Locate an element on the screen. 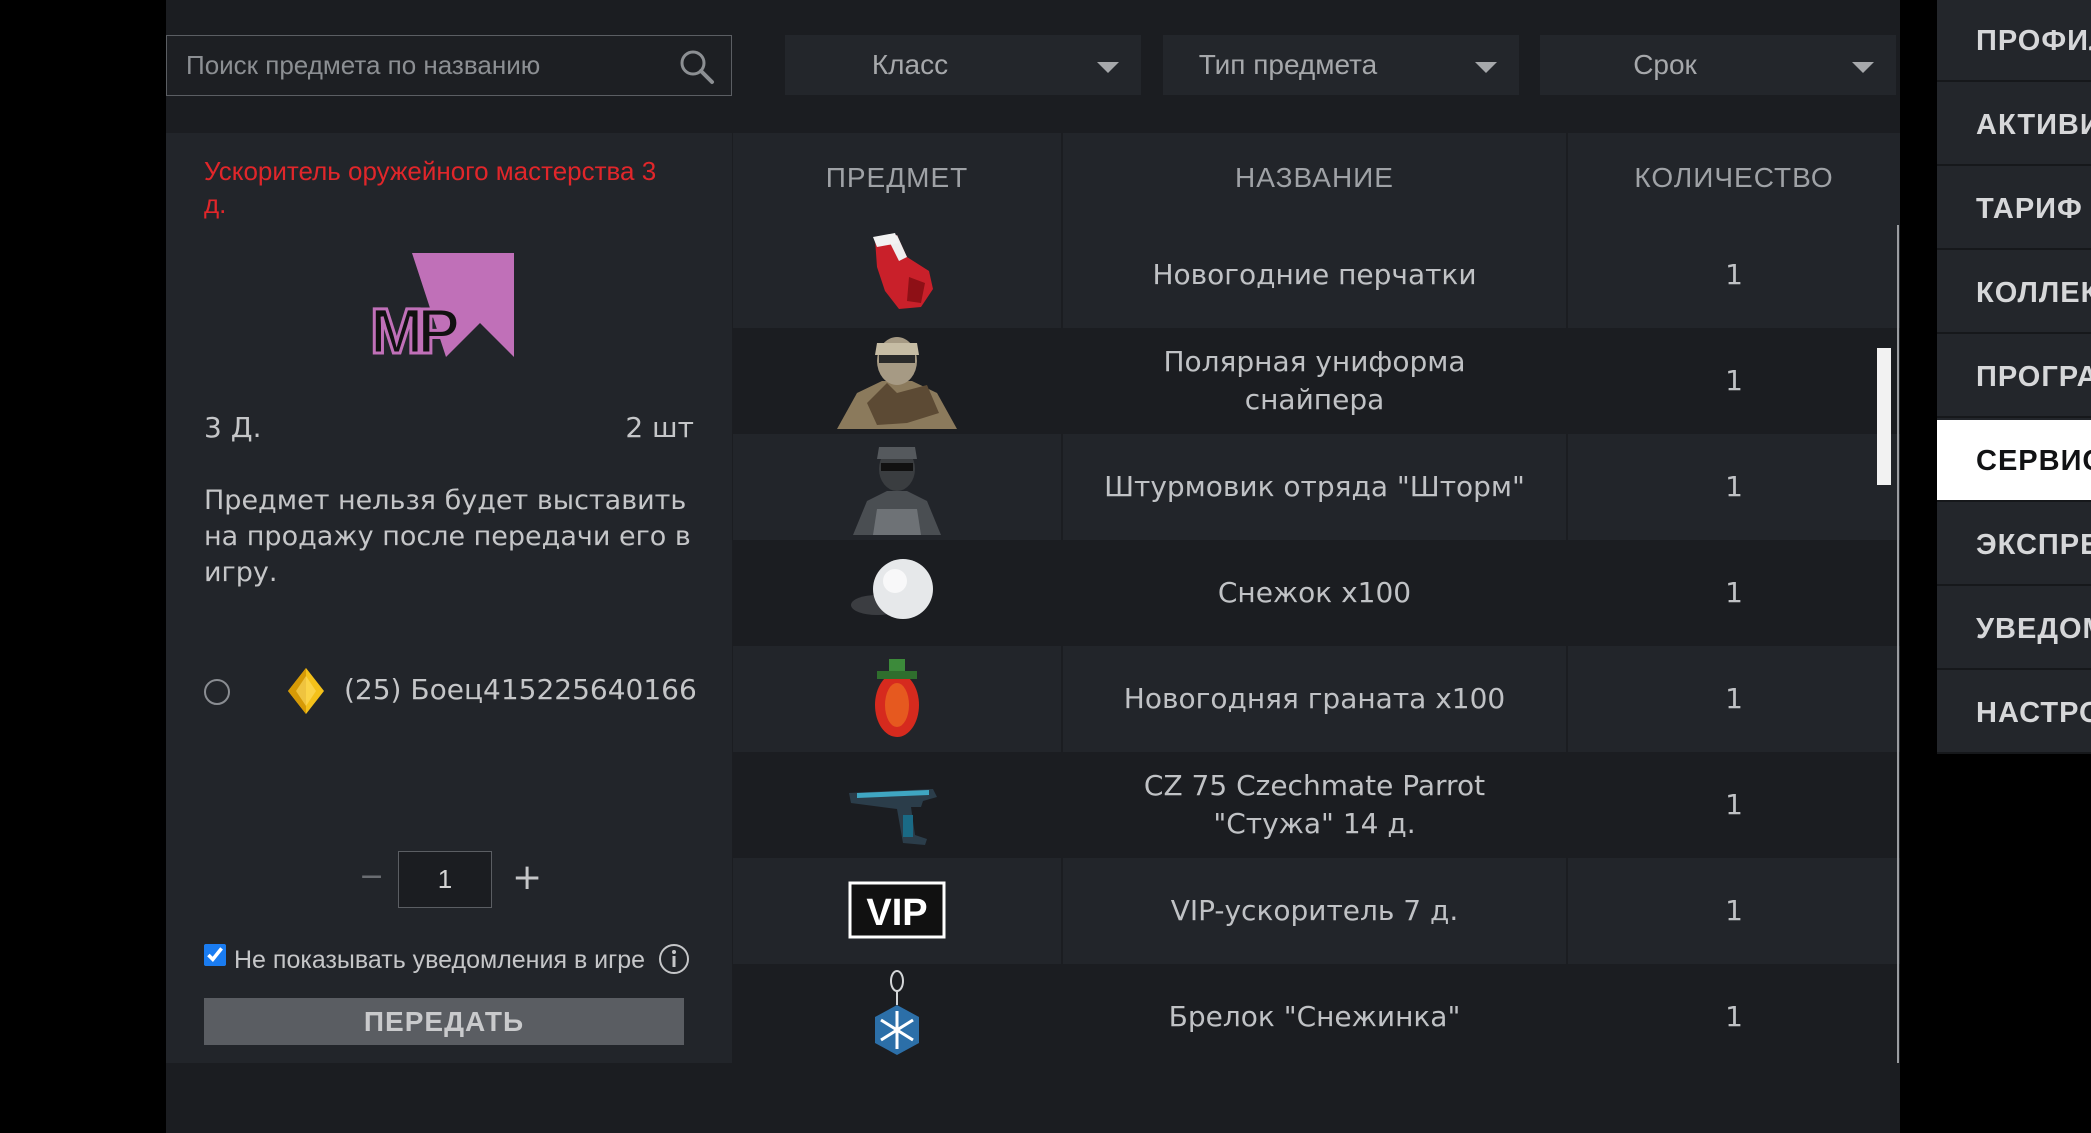  item-name: CZ 75 Czechmate Parrot "Стужа" 14 д. is located at coordinates (1314, 805).